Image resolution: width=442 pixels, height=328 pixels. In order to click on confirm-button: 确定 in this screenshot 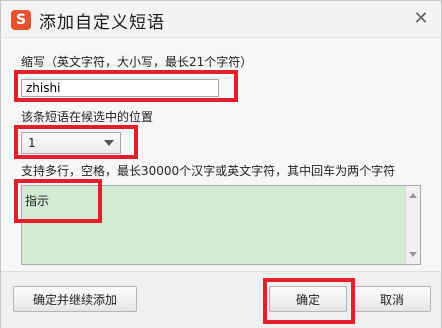, I will do `click(308, 299)`.